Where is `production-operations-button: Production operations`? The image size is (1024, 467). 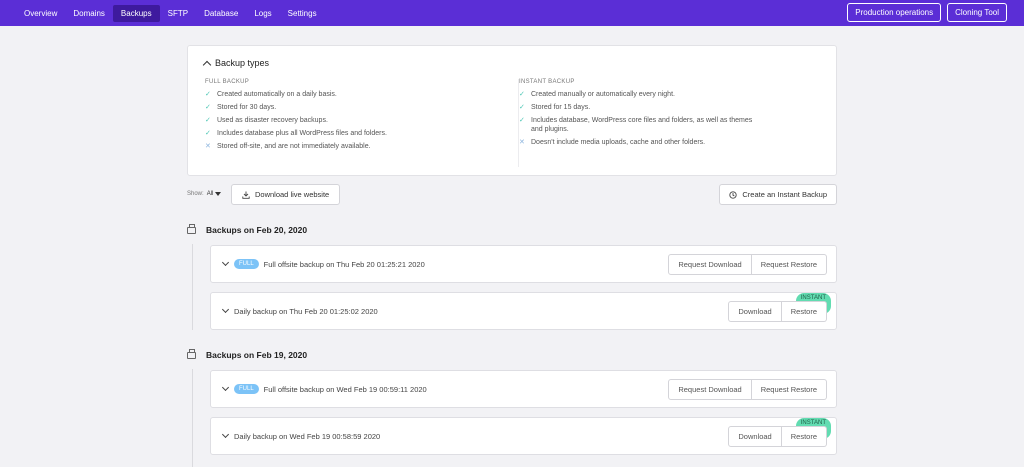 production-operations-button: Production operations is located at coordinates (894, 12).